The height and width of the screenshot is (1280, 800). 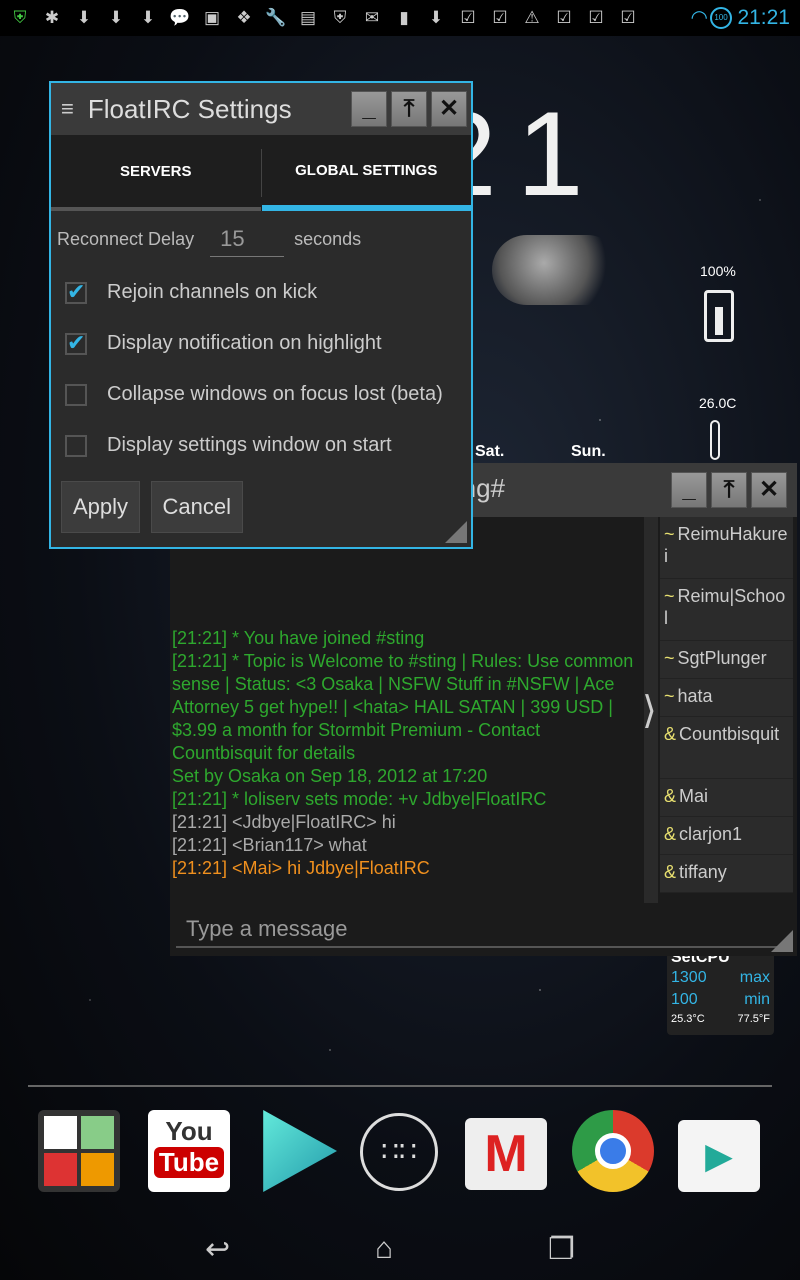 What do you see at coordinates (506, 1154) in the screenshot?
I see `gmail-icon: M` at bounding box center [506, 1154].